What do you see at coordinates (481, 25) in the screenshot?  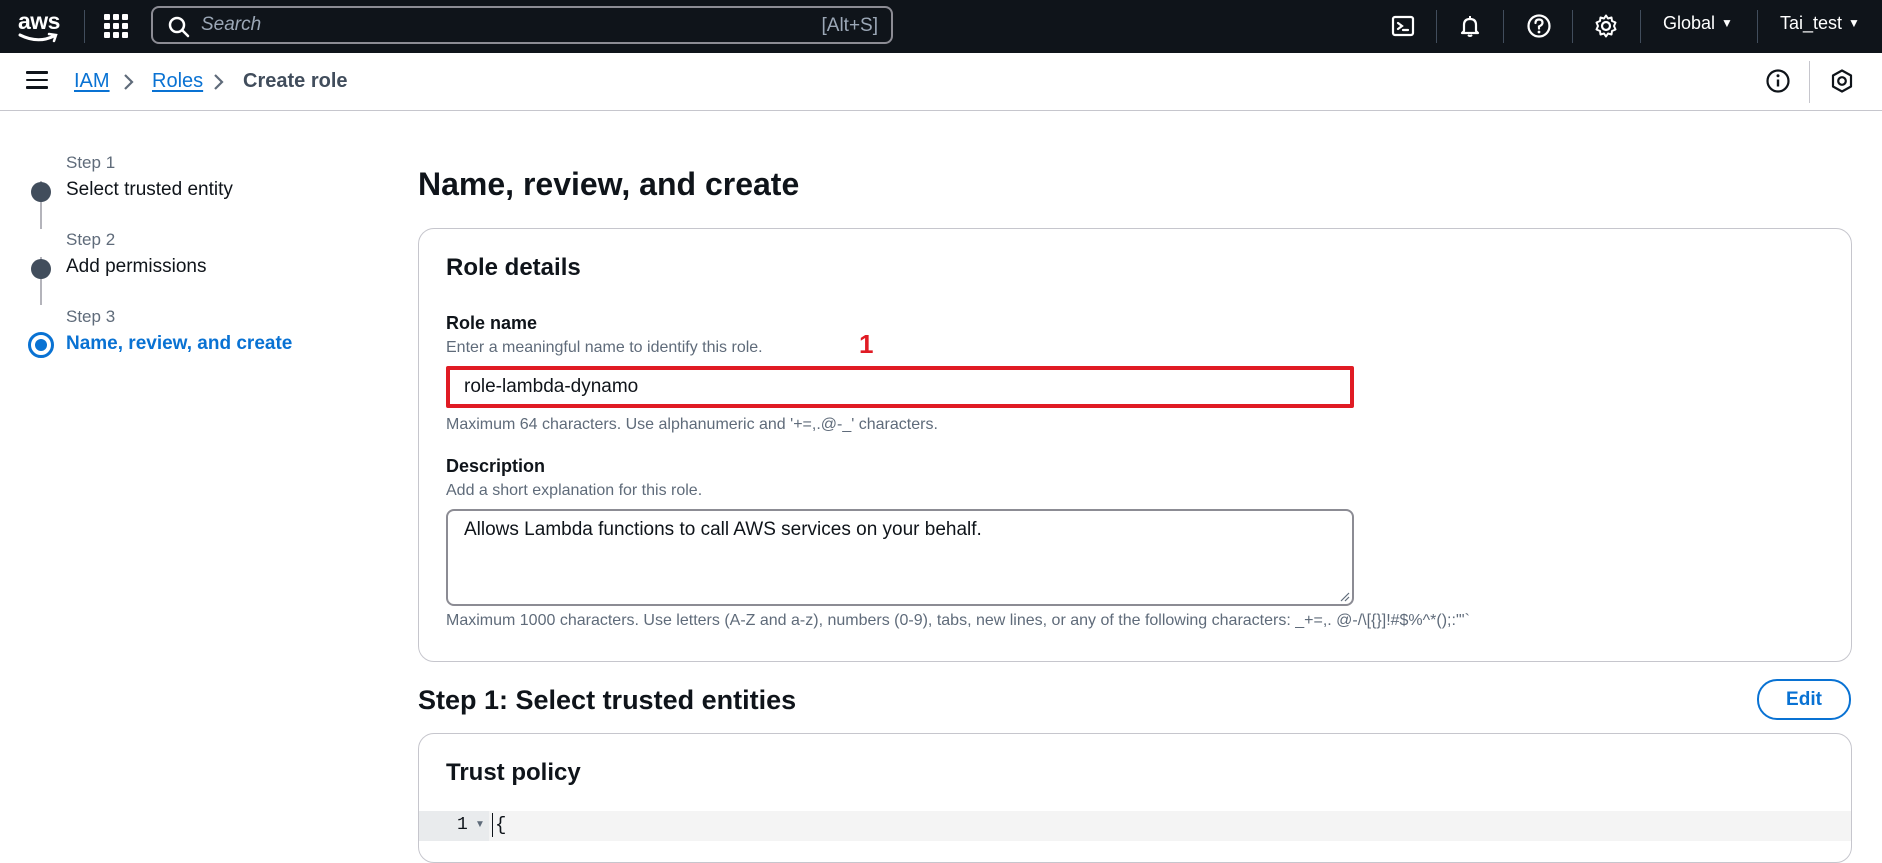 I see `search-input` at bounding box center [481, 25].